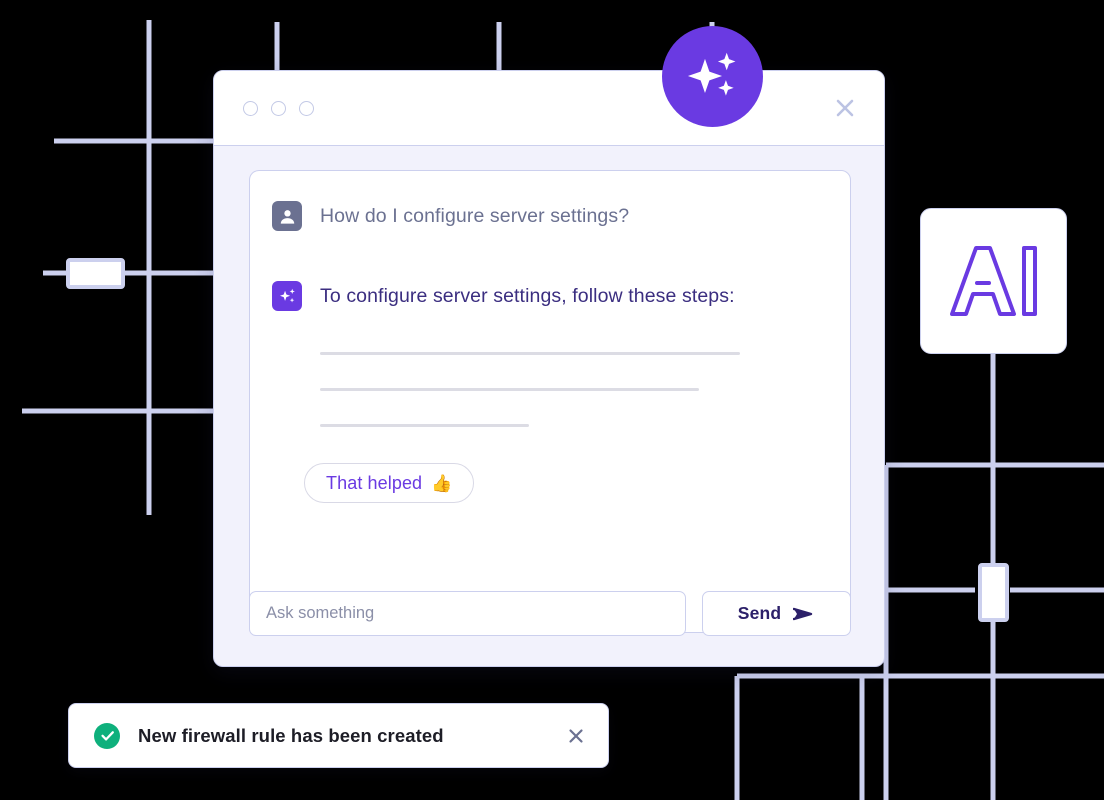  I want to click on dismiss-toast-button, so click(576, 736).